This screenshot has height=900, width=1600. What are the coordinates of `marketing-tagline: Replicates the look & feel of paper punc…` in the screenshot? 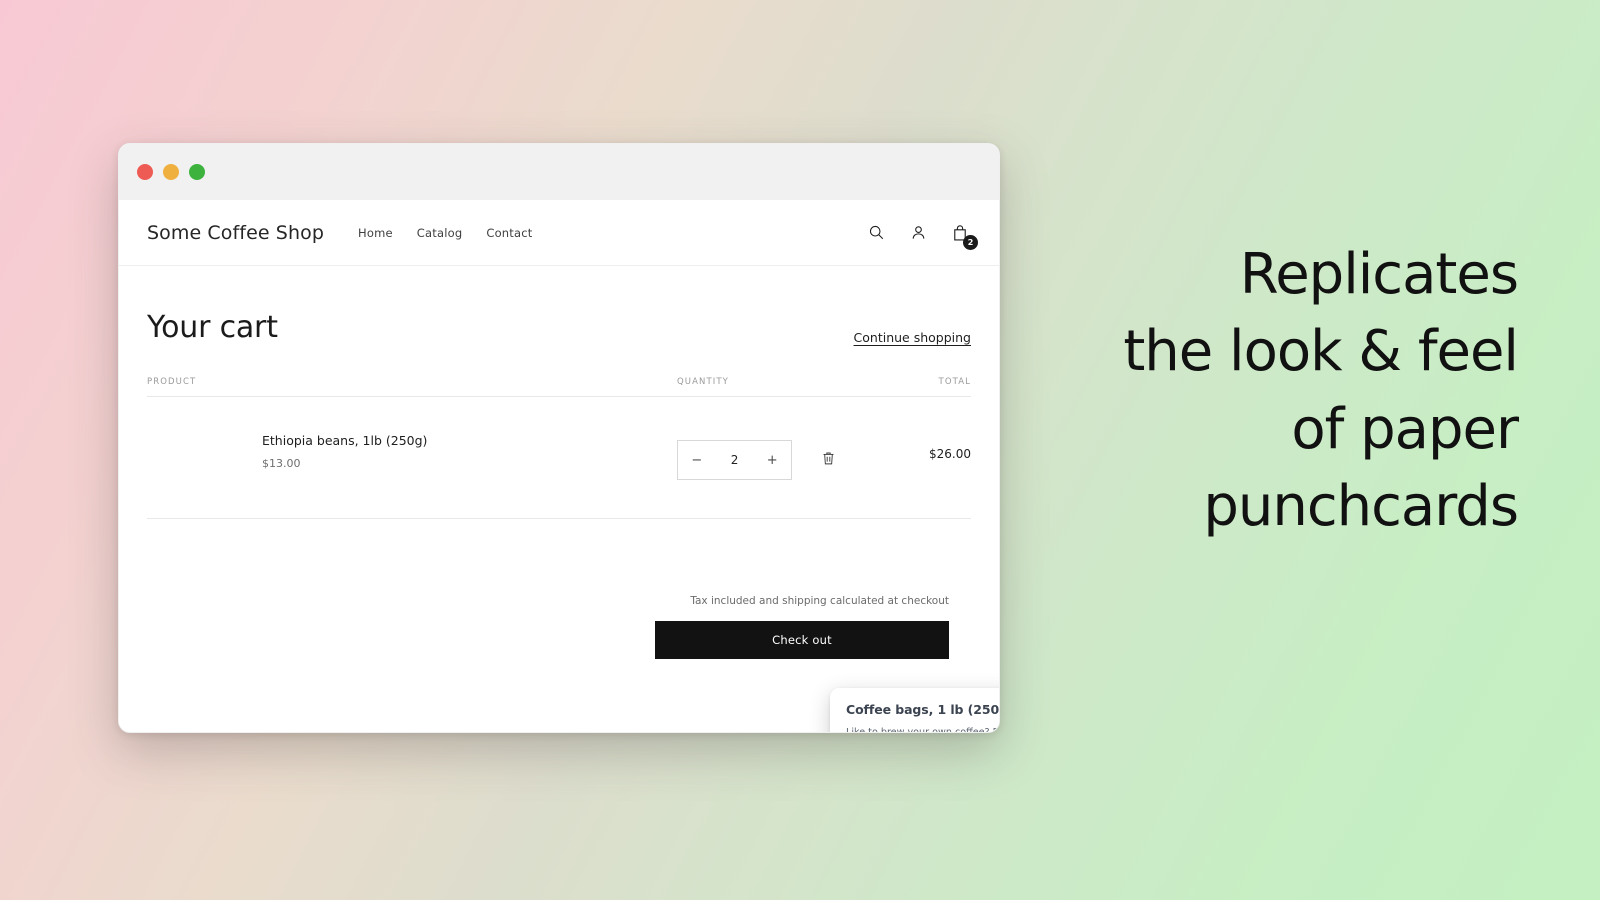 It's located at (1238, 390).